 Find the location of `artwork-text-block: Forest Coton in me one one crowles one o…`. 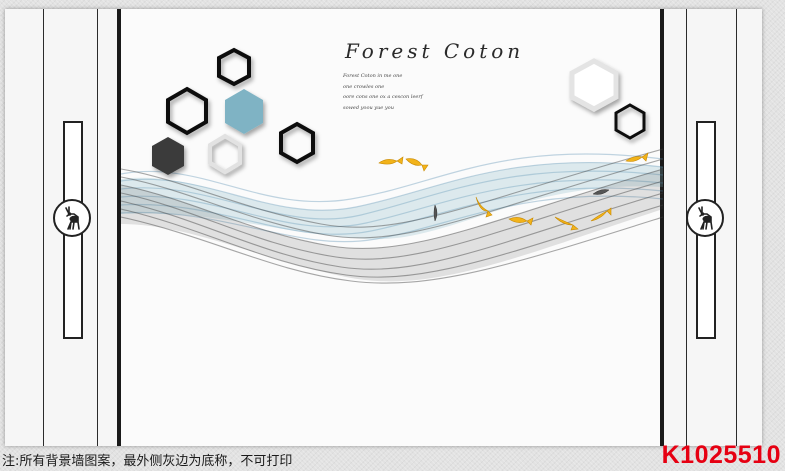

artwork-text-block: Forest Coton in me one one crowles one o… is located at coordinates (383, 92).